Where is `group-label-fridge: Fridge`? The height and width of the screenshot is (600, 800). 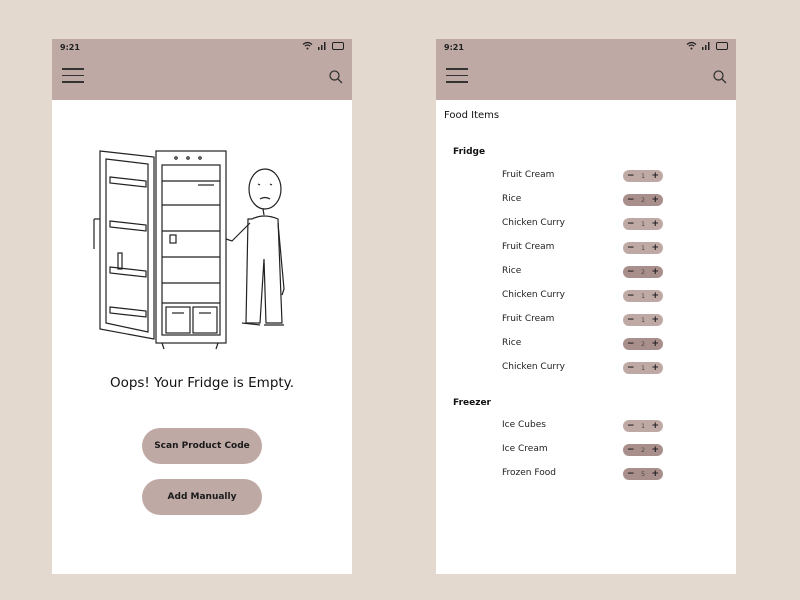 group-label-fridge: Fridge is located at coordinates (469, 152).